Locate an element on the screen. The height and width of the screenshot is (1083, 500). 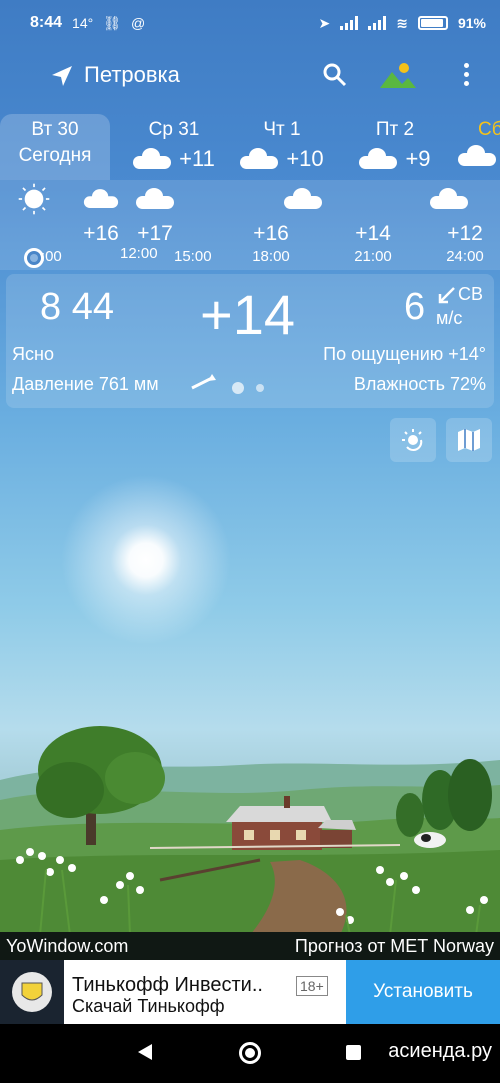
tab-day-wed: Ср 31 +11 is located at coordinates (174, 147).